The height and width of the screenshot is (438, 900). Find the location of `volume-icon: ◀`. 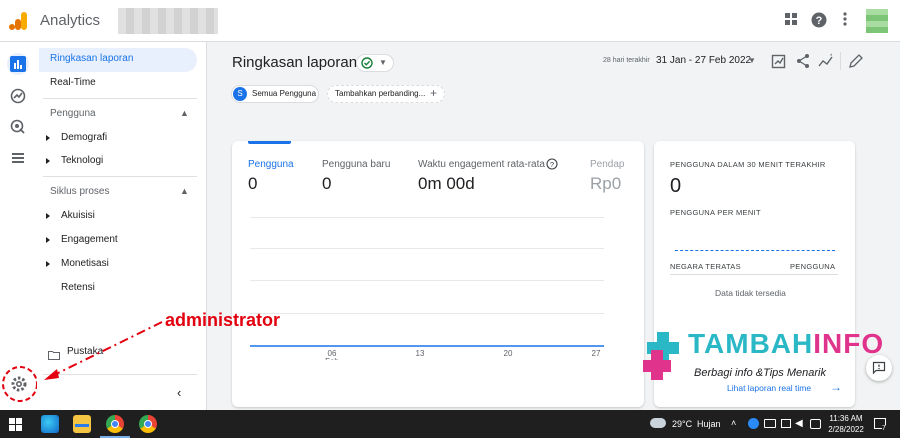

volume-icon: ◀ is located at coordinates (799, 423).